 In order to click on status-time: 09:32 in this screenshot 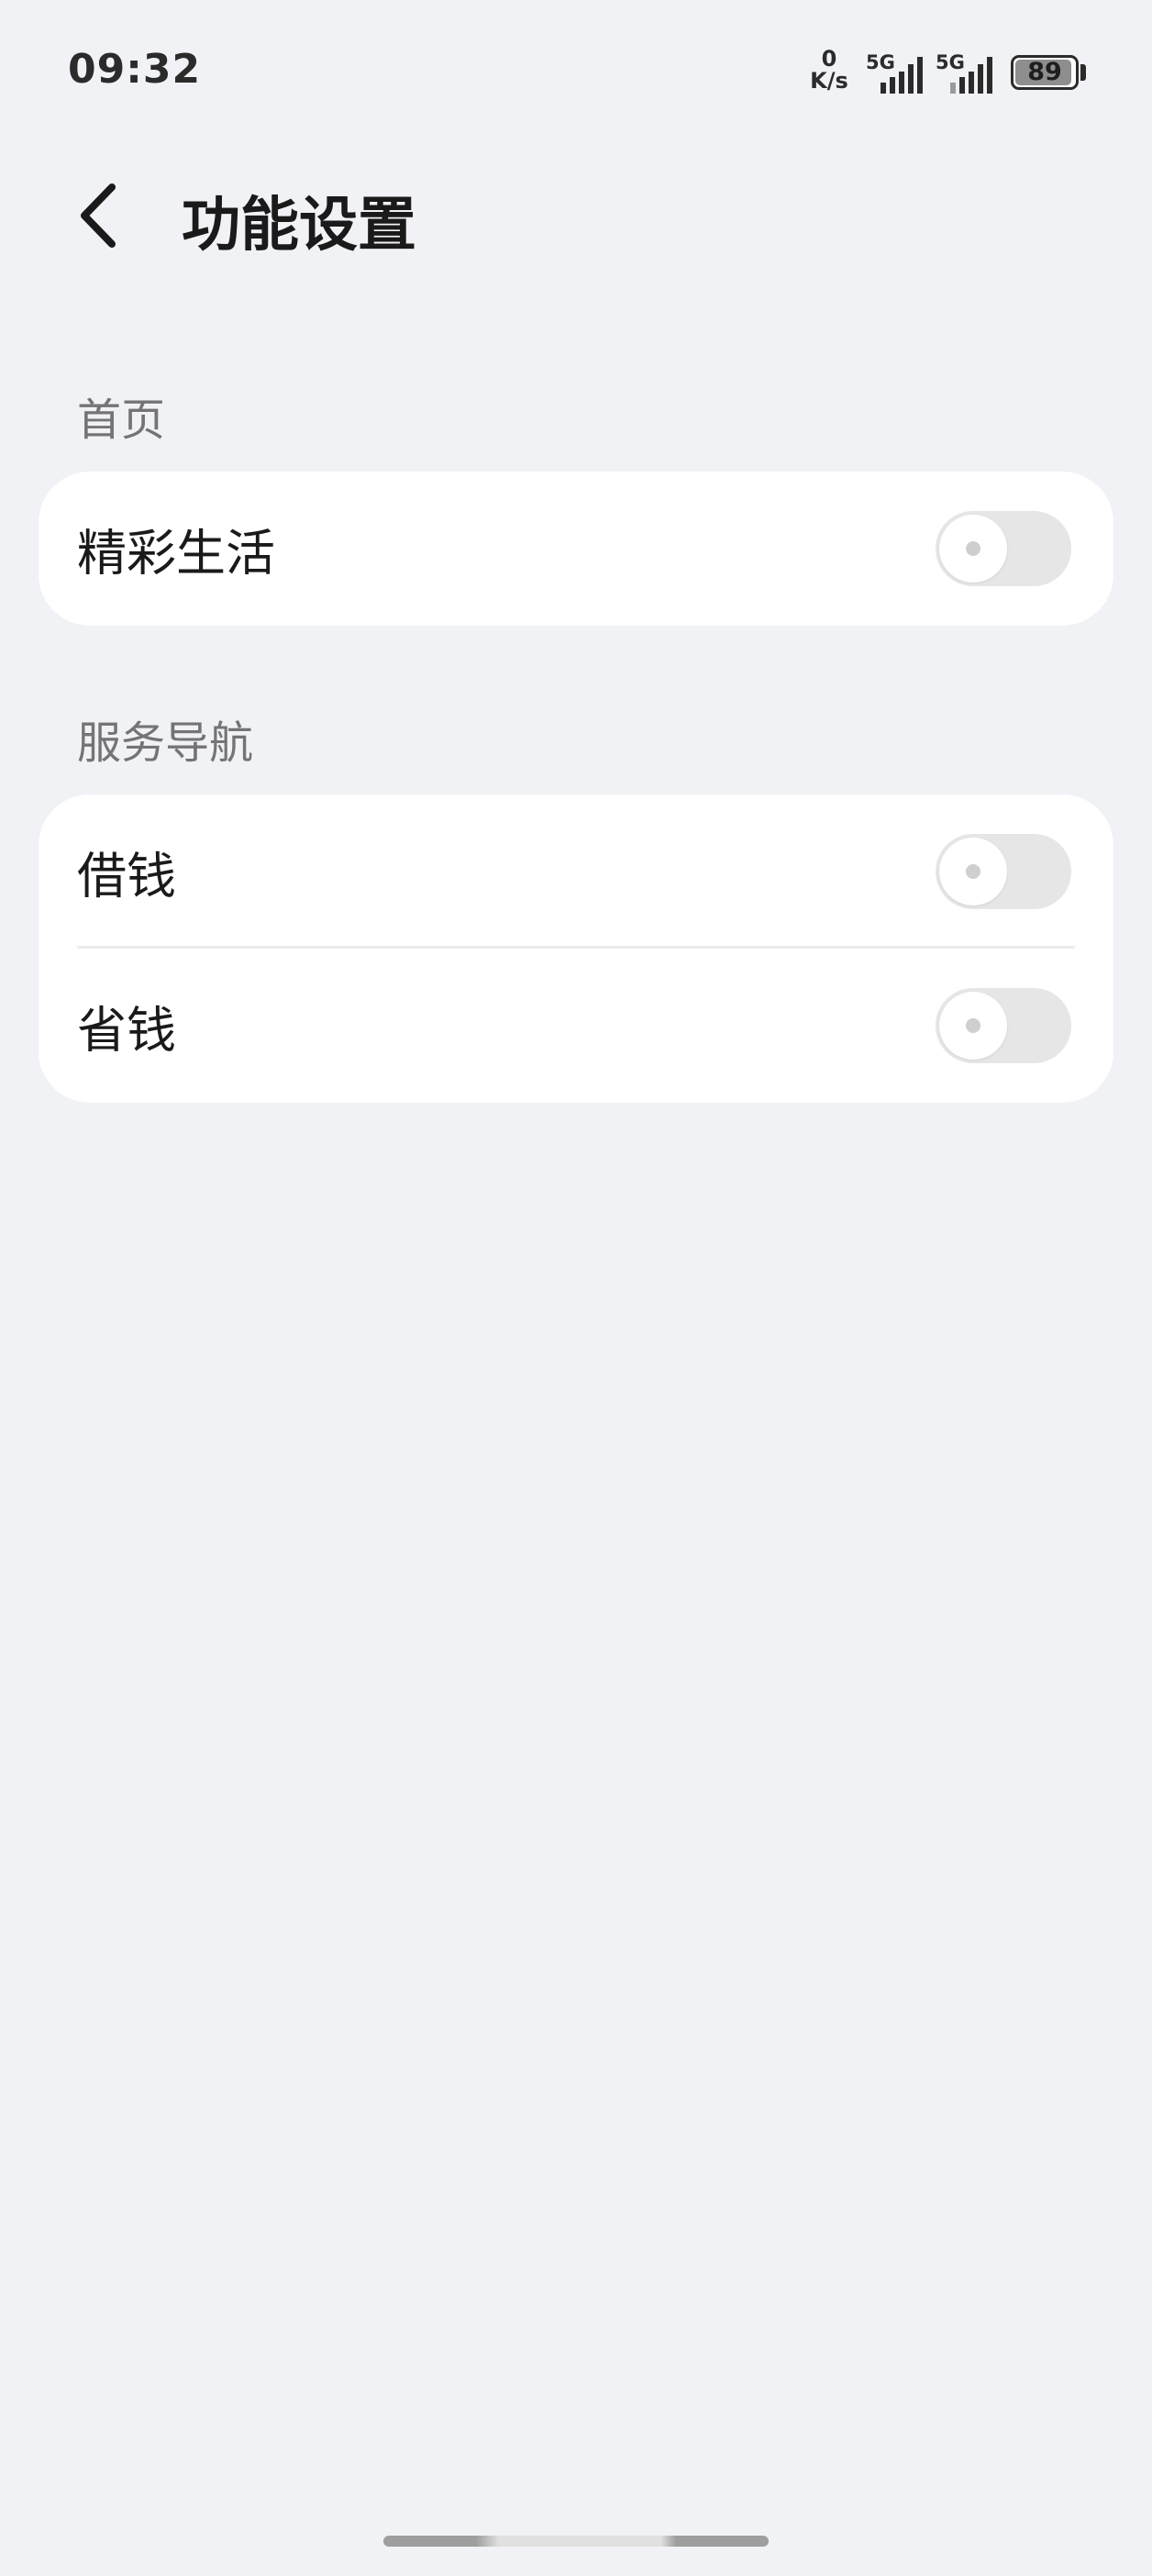, I will do `click(135, 69)`.